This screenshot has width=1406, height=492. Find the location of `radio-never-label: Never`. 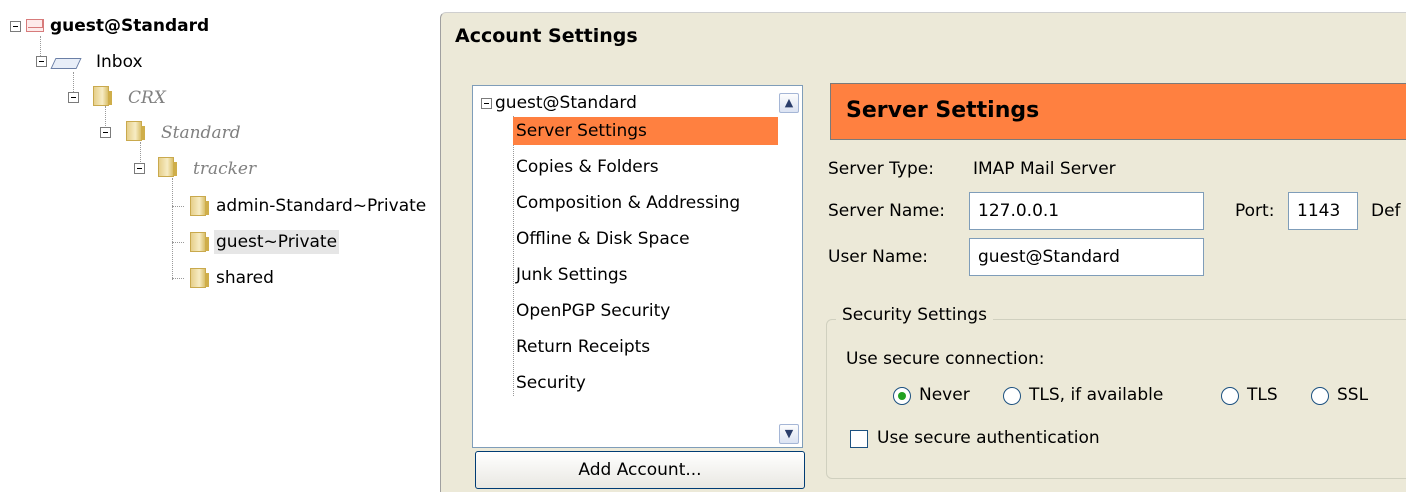

radio-never-label: Never is located at coordinates (944, 395).